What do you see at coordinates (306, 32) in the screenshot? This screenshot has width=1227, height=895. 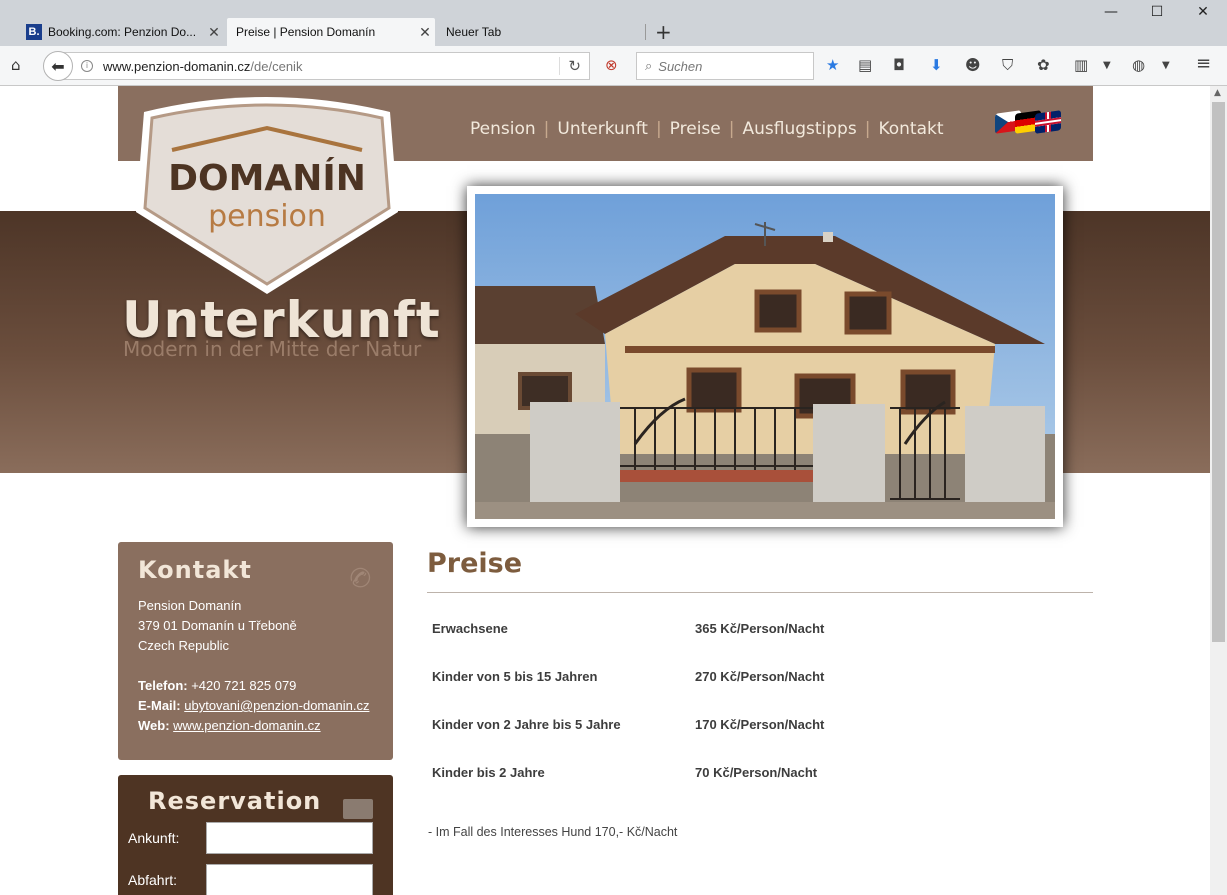 I see `tab-label: Preise | Pension Domanín` at bounding box center [306, 32].